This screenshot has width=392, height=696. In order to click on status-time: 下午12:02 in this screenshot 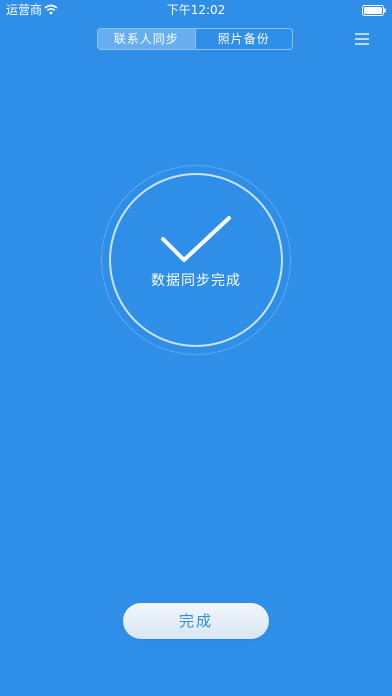, I will do `click(196, 10)`.